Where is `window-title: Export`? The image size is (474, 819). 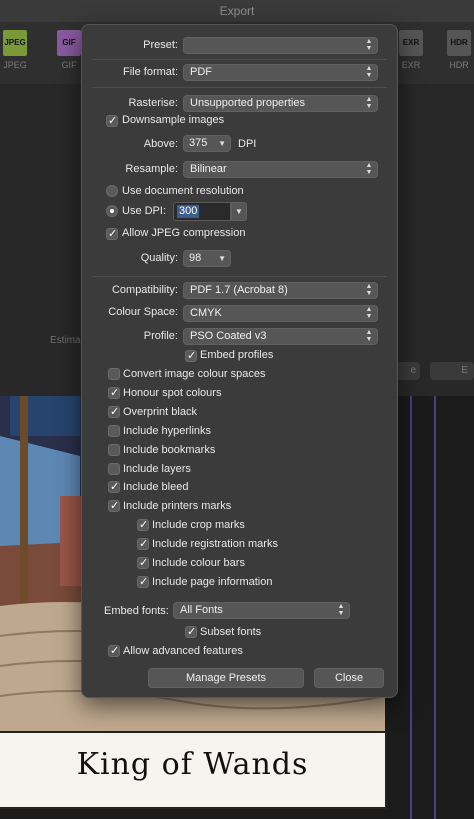 window-title: Export is located at coordinates (237, 11).